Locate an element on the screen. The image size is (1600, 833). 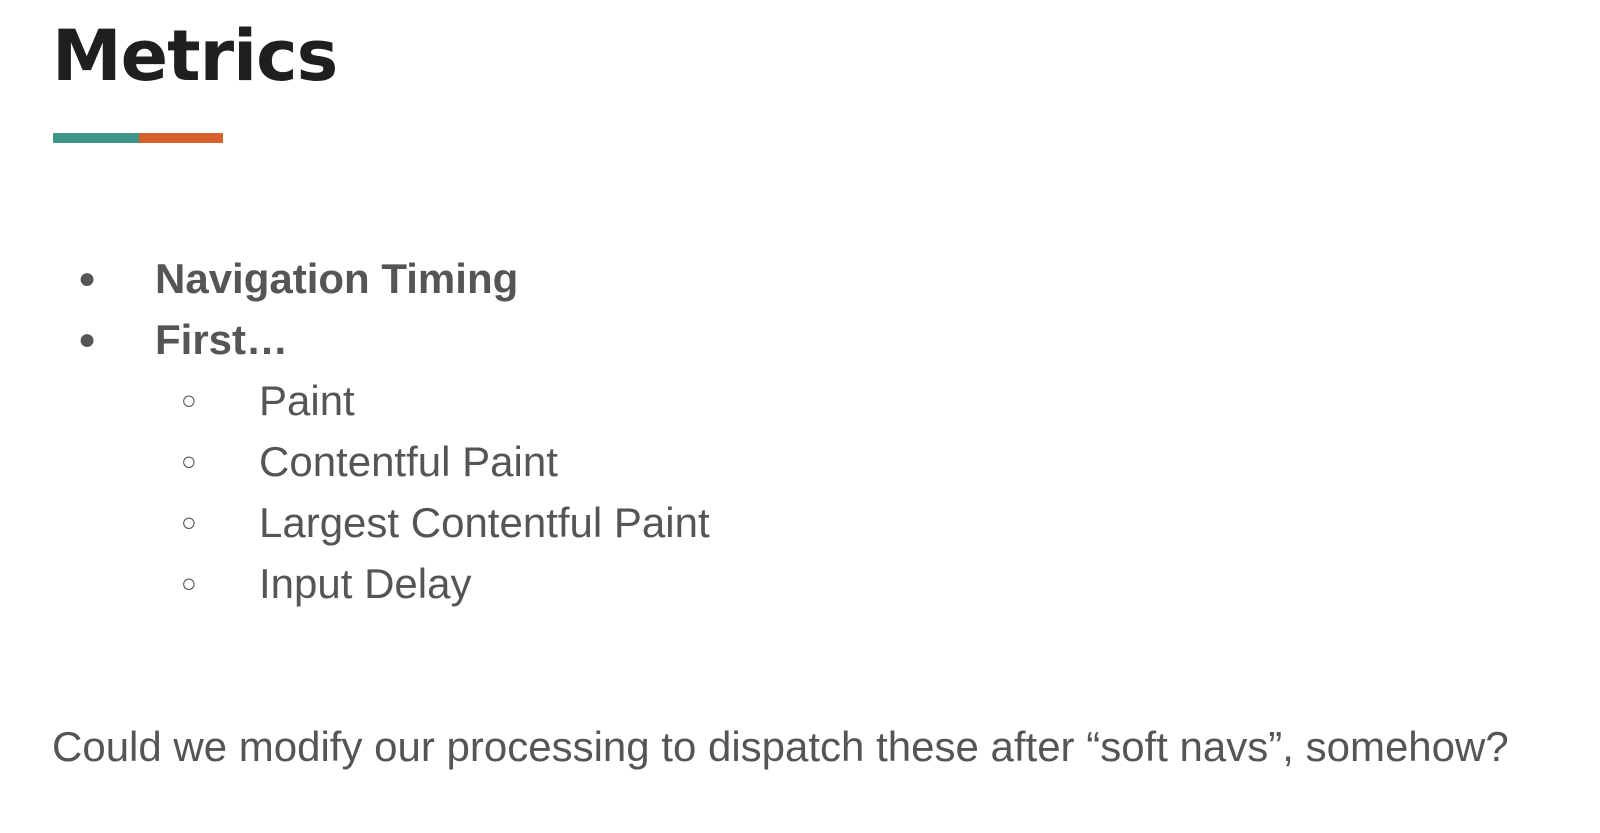
accent-bar-orange-segment is located at coordinates (181, 138).